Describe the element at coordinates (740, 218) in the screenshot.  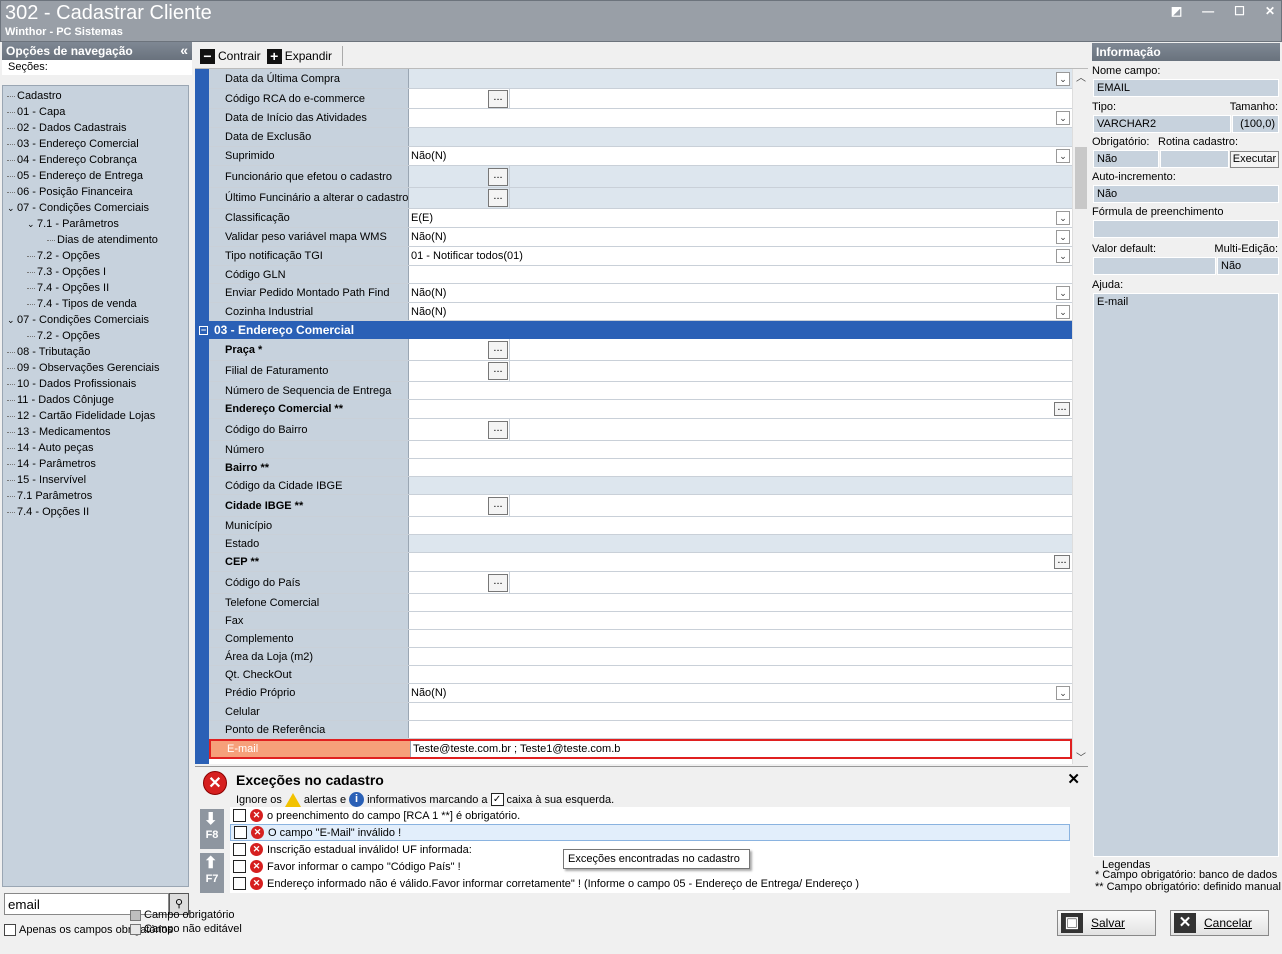
I see `field-value: E(E) ⌄` at that location.